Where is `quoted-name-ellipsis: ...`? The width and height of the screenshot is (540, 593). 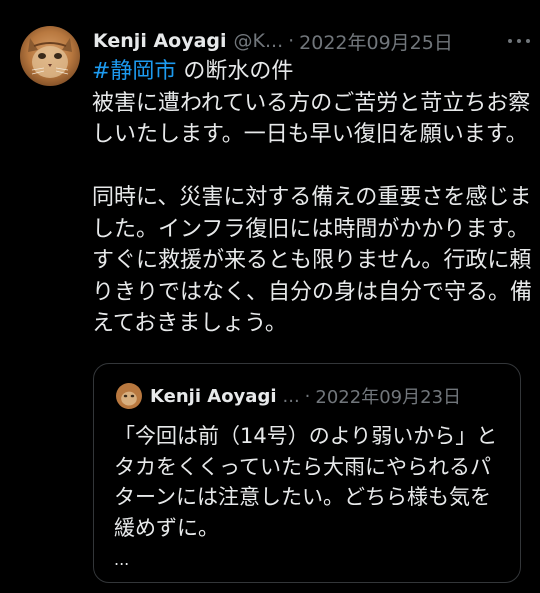
quoted-name-ellipsis: ... is located at coordinates (291, 396).